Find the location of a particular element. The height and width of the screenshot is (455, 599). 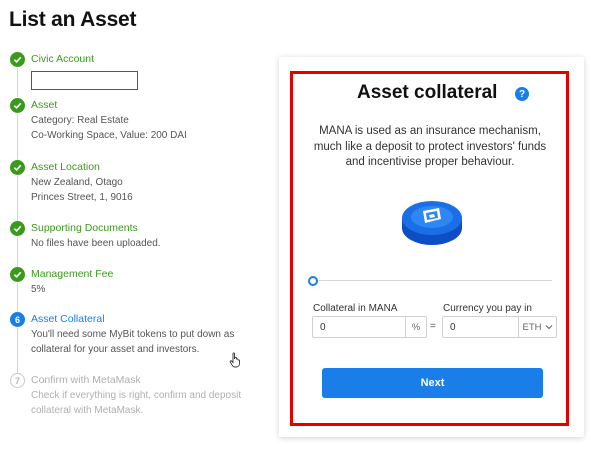

step-detail: Co-Working Space, Value: 200 DAI is located at coordinates (109, 135).